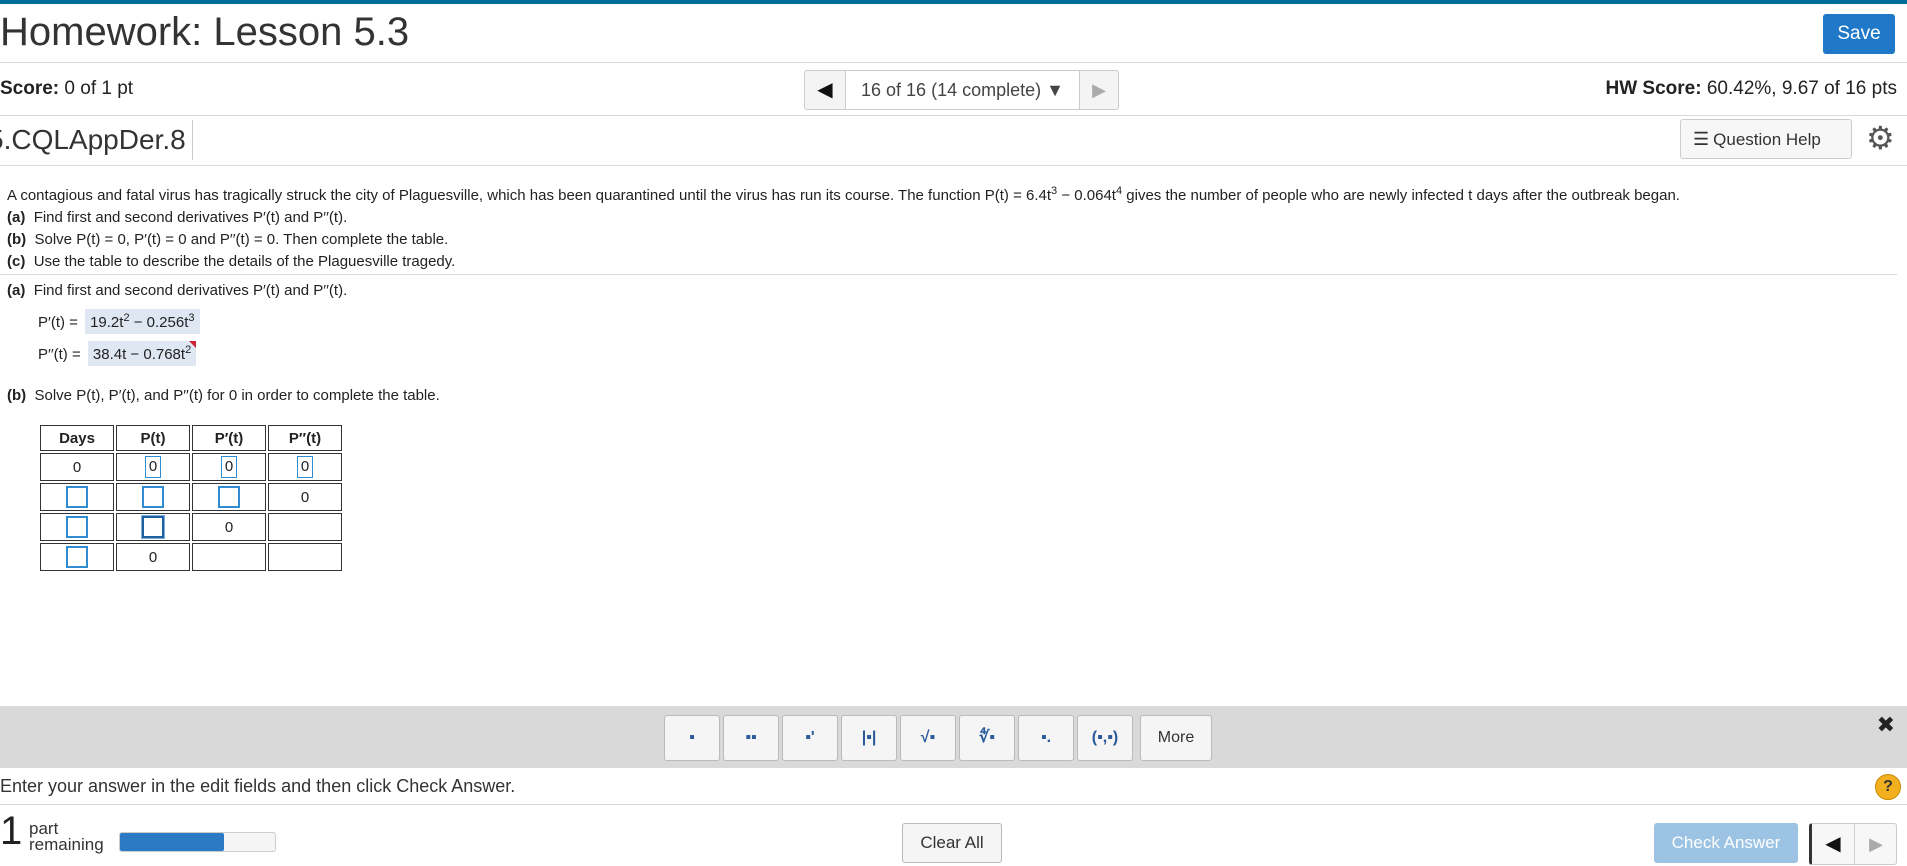 This screenshot has height=866, width=1907. Describe the element at coordinates (751, 738) in the screenshot. I see `mixed-number-icon: ▪▪` at that location.